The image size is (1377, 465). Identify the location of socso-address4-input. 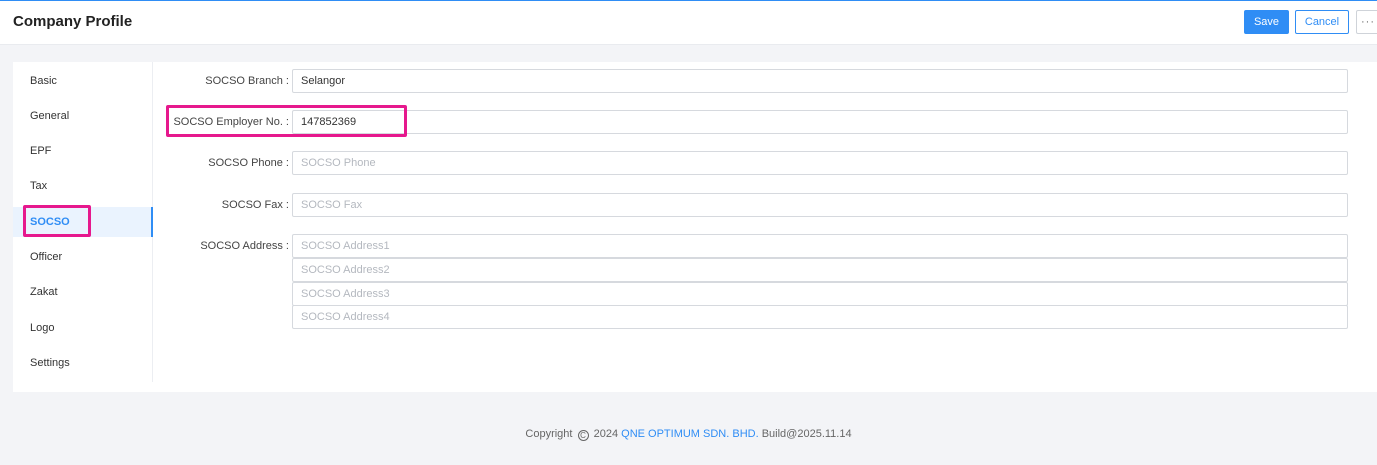
(820, 317).